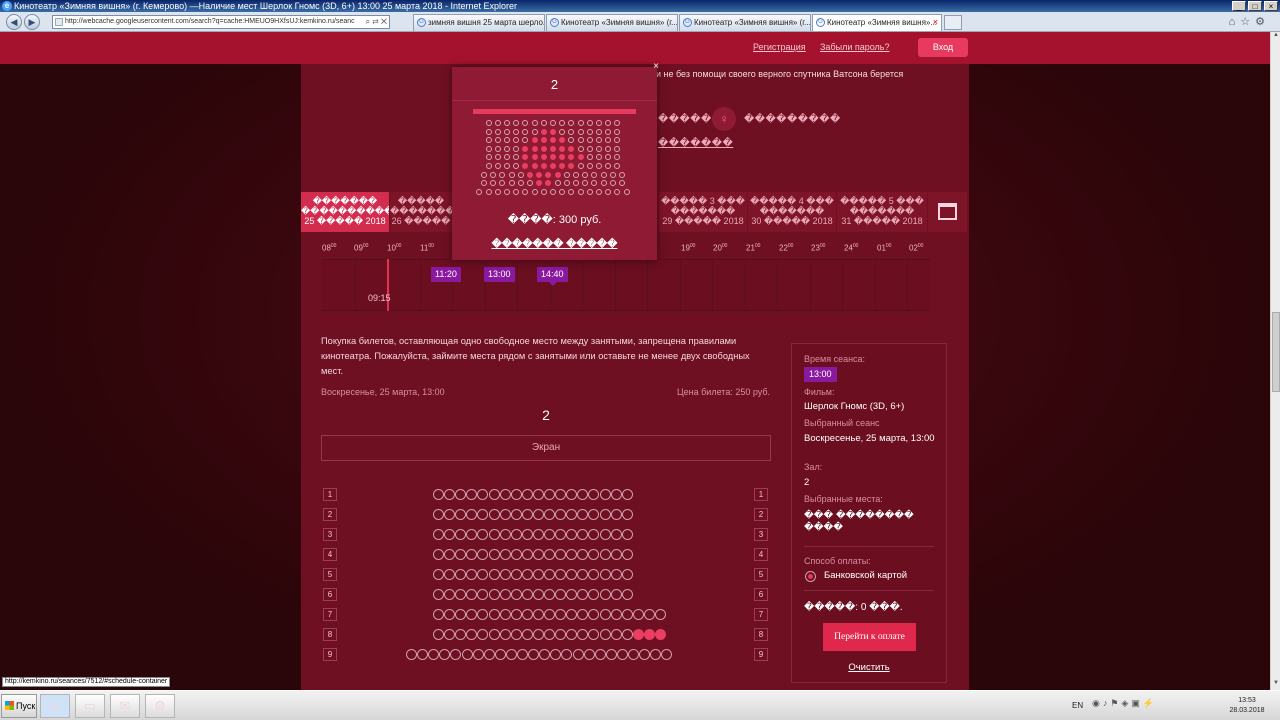  Describe the element at coordinates (865, 575) in the screenshot. I see `payment-method: Банковской картой` at that location.